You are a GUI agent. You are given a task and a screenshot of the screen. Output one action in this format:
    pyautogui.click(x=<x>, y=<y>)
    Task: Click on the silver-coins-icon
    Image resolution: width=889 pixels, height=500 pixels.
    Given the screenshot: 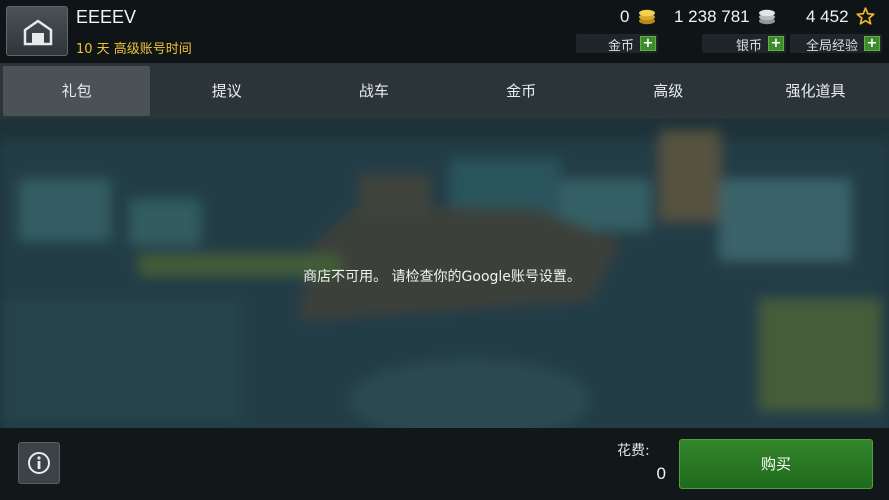 What is the action you would take?
    pyautogui.click(x=767, y=17)
    